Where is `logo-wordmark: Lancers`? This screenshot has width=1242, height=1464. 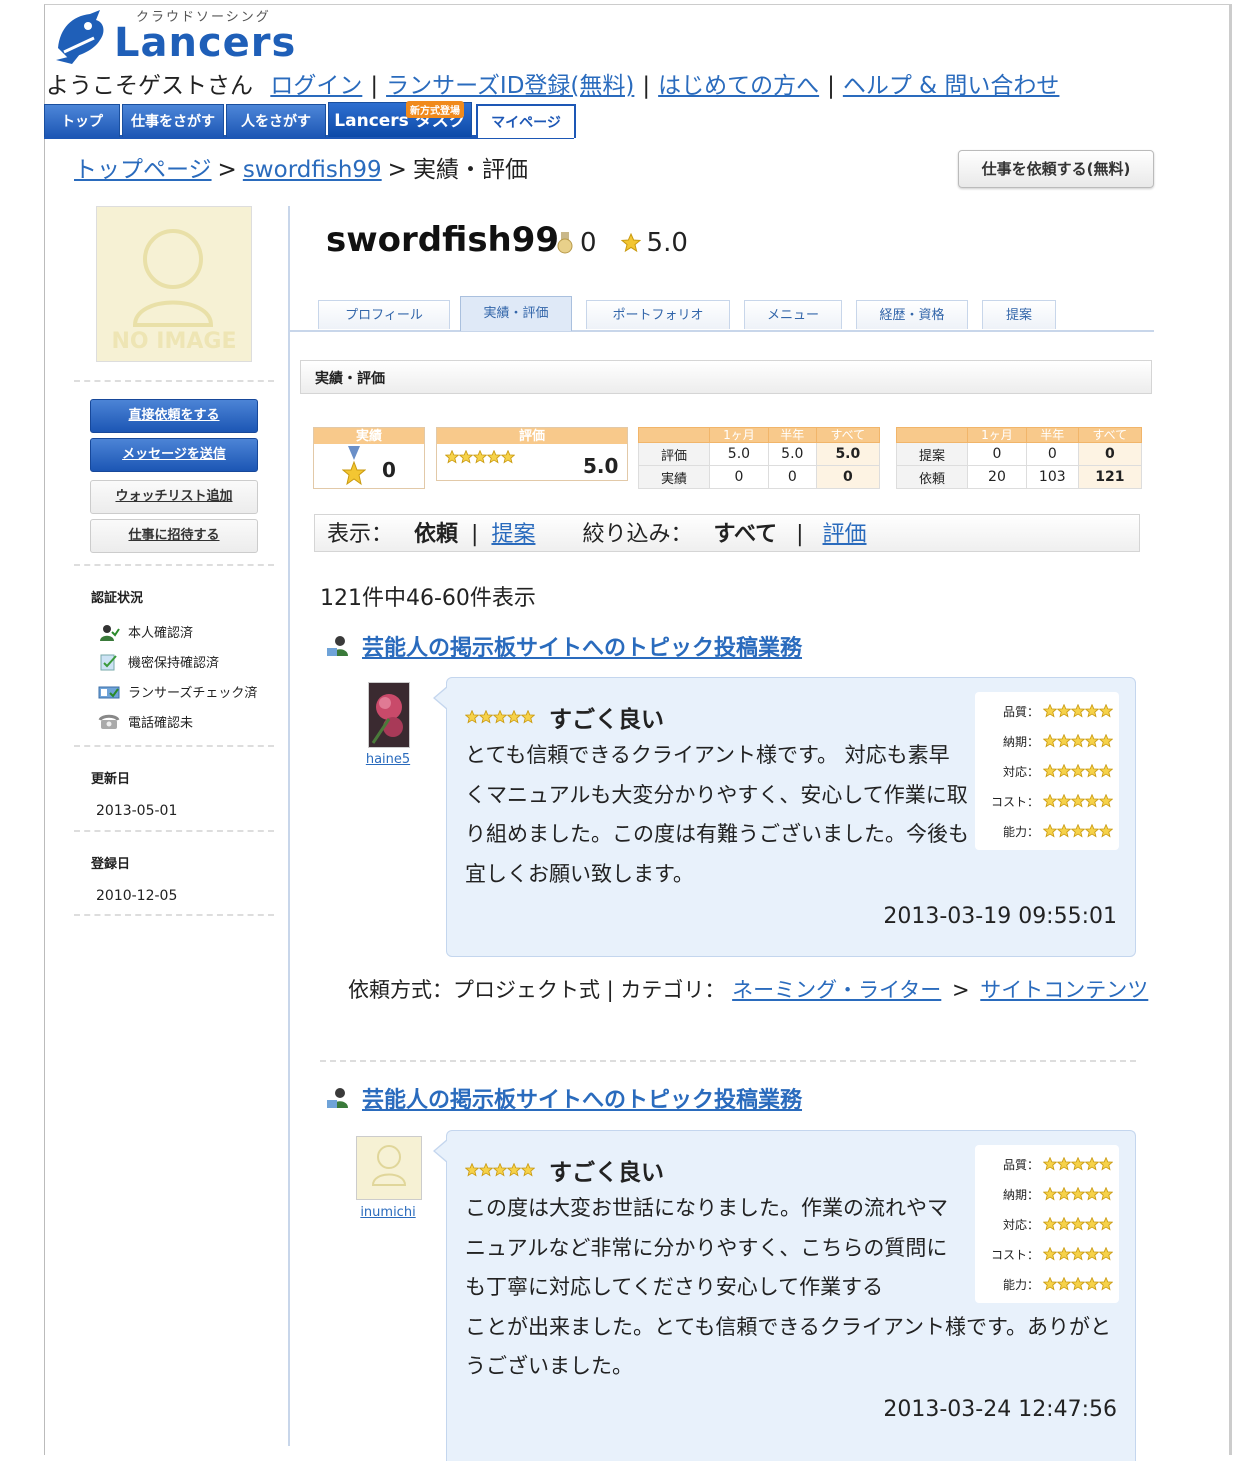 logo-wordmark: Lancers is located at coordinates (205, 43).